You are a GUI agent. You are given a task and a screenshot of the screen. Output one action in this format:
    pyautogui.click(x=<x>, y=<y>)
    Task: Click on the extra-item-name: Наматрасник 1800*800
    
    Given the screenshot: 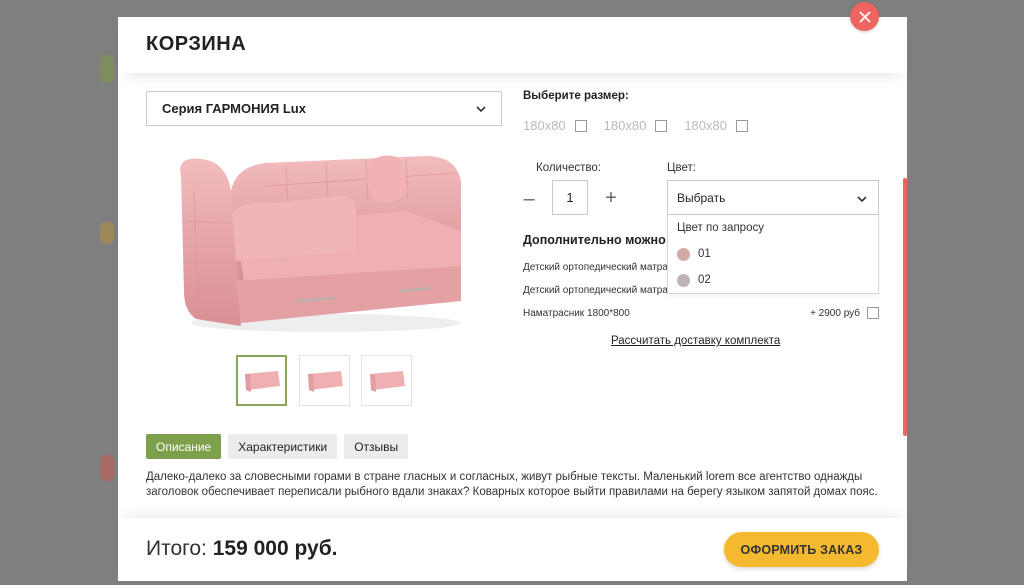 What is the action you would take?
    pyautogui.click(x=576, y=313)
    